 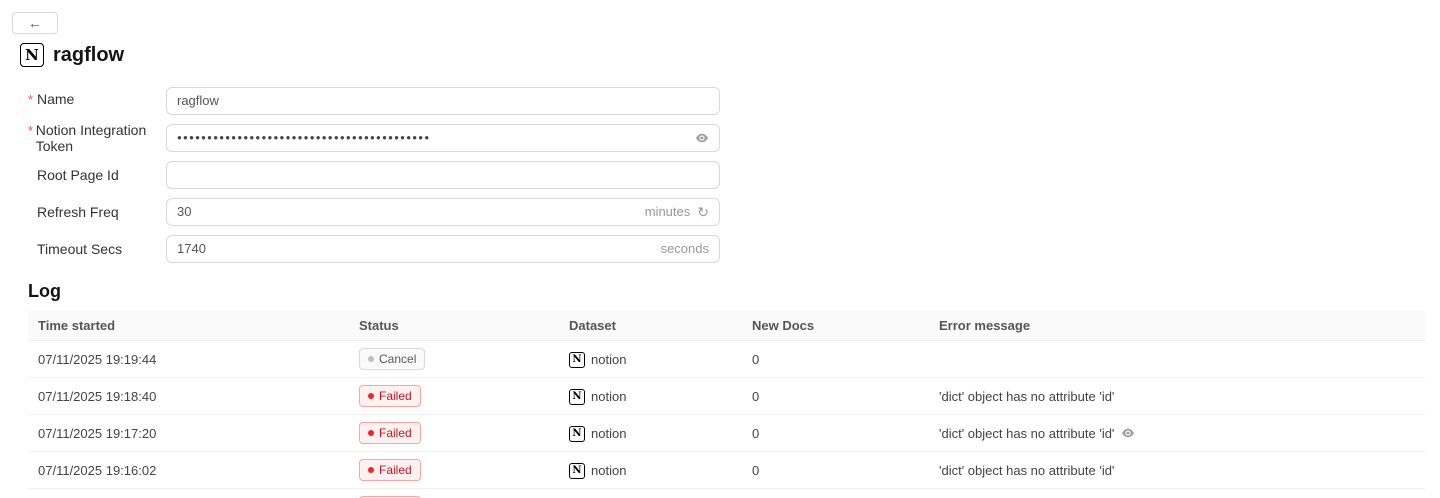 I want to click on status-badge: Cancel, so click(x=392, y=359).